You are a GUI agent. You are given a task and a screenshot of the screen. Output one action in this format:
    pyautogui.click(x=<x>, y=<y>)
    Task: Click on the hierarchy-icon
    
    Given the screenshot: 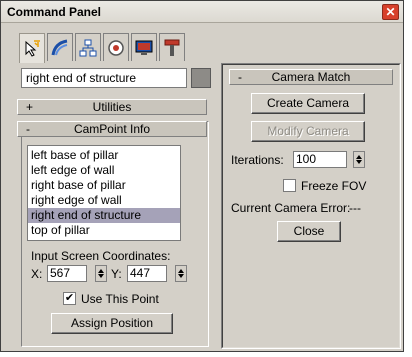 What is the action you would take?
    pyautogui.click(x=88, y=47)
    